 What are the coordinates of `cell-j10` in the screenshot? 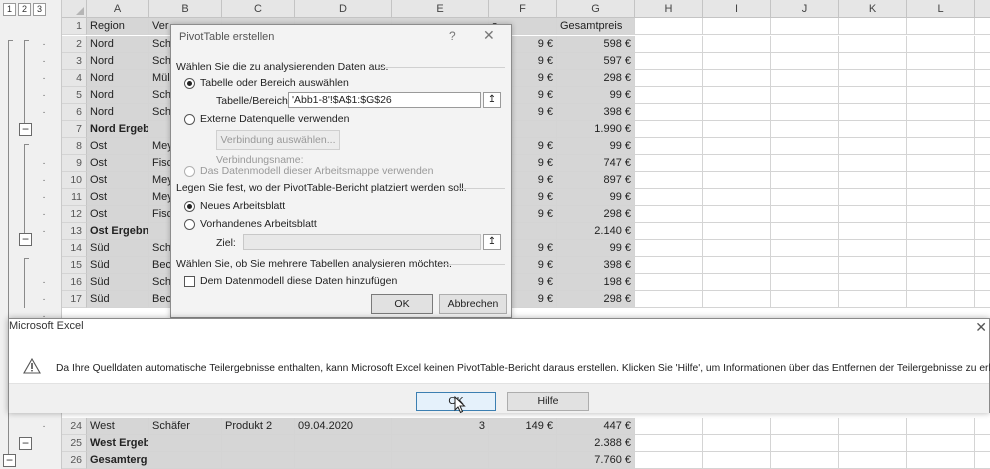 It's located at (805, 180).